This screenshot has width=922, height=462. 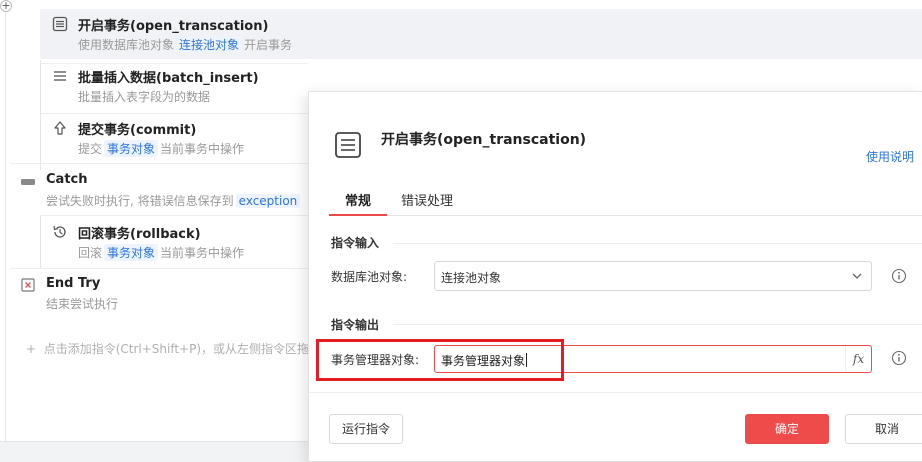 What do you see at coordinates (209, 44) in the screenshot?
I see `variable-chip: 连接池对象` at bounding box center [209, 44].